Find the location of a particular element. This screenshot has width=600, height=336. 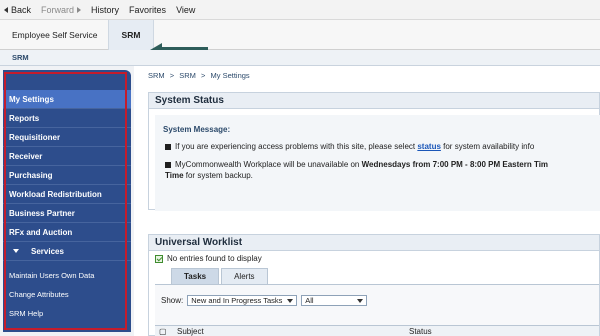

no-entries-row: No entries found to display is located at coordinates (208, 258).